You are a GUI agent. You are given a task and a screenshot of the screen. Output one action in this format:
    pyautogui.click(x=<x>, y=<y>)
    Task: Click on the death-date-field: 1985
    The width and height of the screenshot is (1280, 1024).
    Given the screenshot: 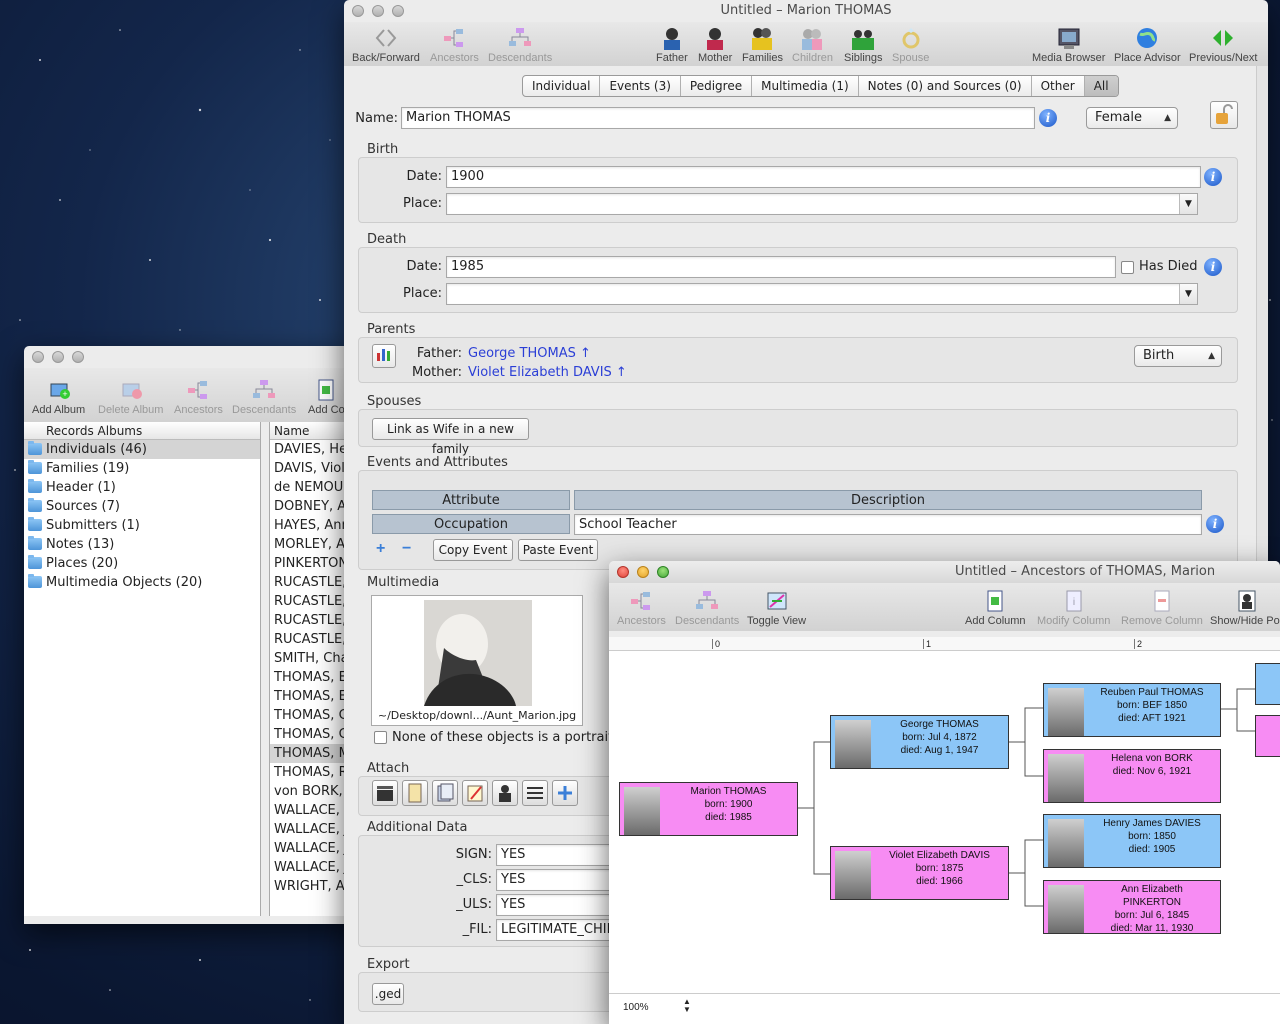 What is the action you would take?
    pyautogui.click(x=781, y=267)
    